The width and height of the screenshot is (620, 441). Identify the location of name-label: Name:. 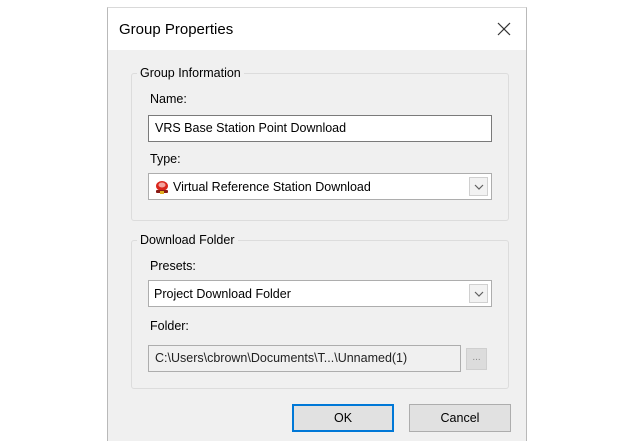
(168, 99).